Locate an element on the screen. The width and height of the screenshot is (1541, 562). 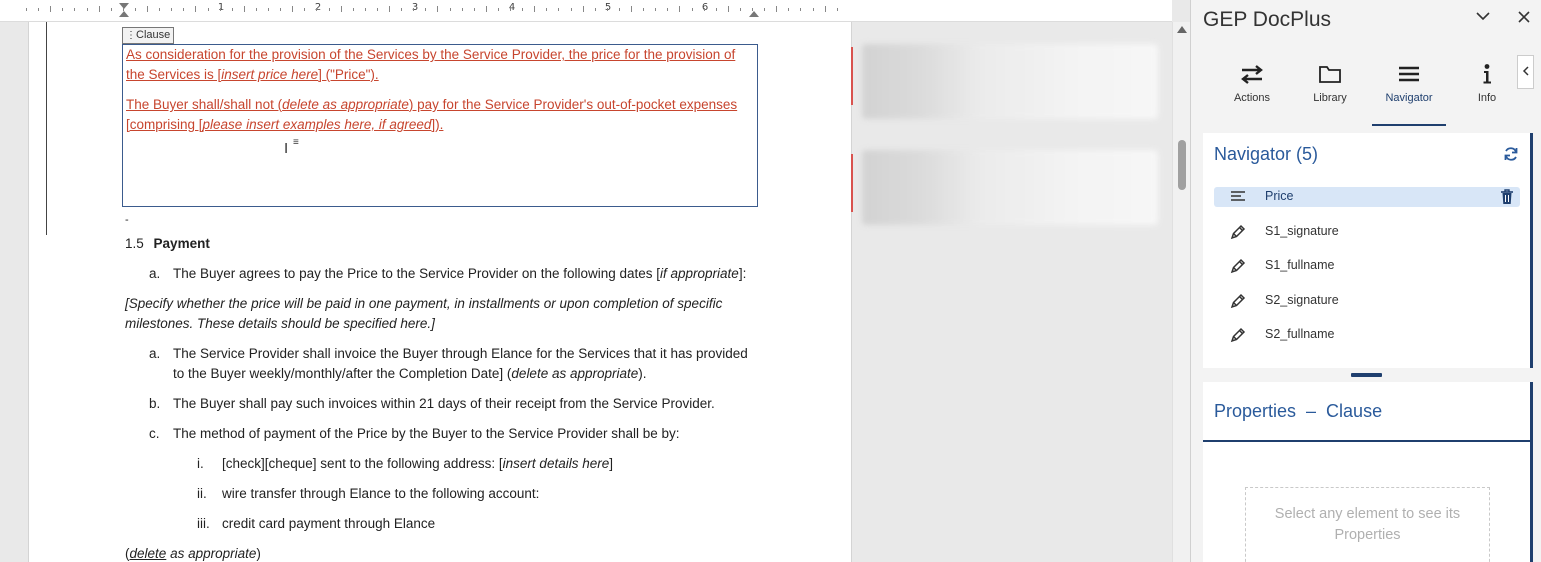
tab-navigator: Navigator is located at coordinates (1409, 92).